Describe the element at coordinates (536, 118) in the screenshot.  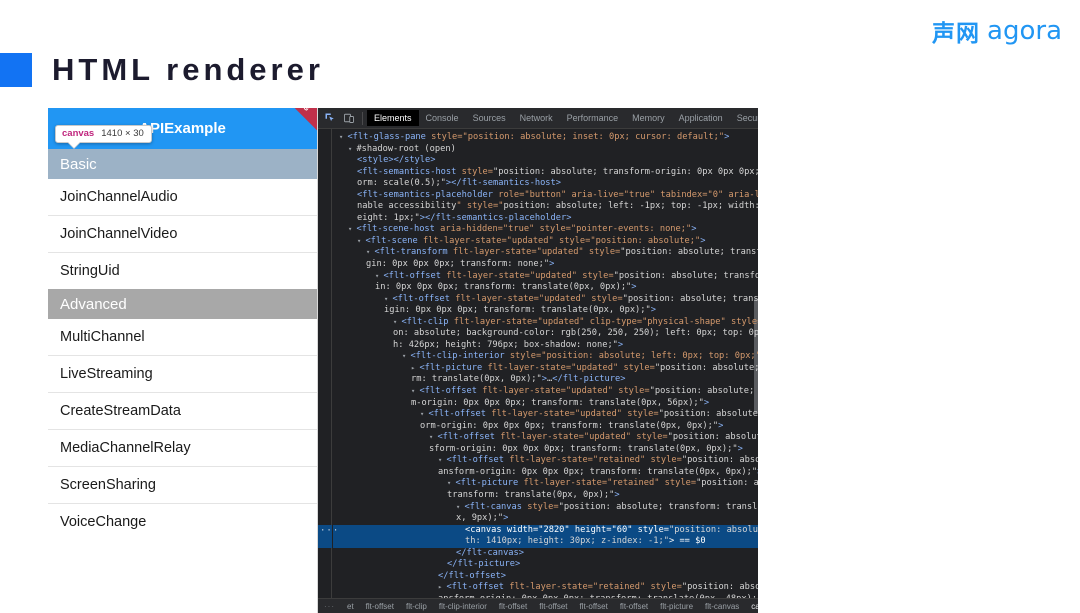
I see `tab-network: Network` at that location.